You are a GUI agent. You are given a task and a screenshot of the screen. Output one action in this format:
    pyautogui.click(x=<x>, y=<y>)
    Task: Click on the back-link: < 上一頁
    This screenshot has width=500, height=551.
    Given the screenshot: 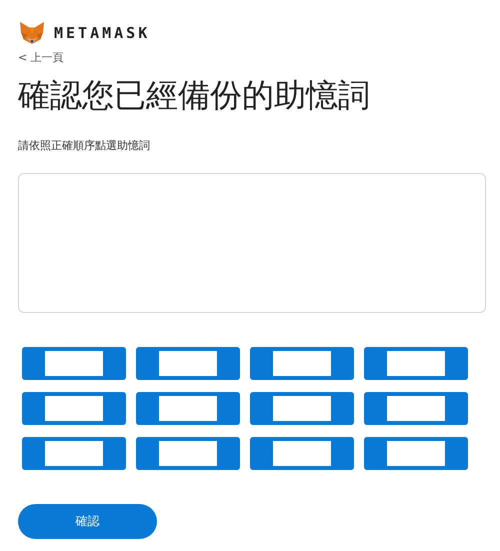 What is the action you would take?
    pyautogui.click(x=41, y=58)
    